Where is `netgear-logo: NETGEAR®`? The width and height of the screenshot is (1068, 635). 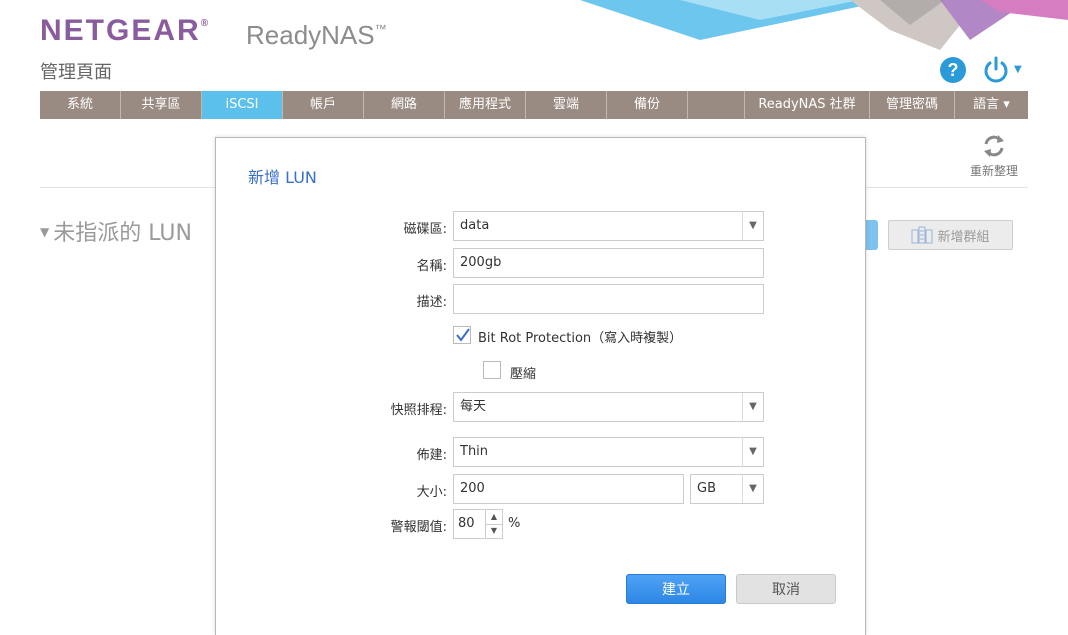
netgear-logo: NETGEAR® is located at coordinates (125, 30).